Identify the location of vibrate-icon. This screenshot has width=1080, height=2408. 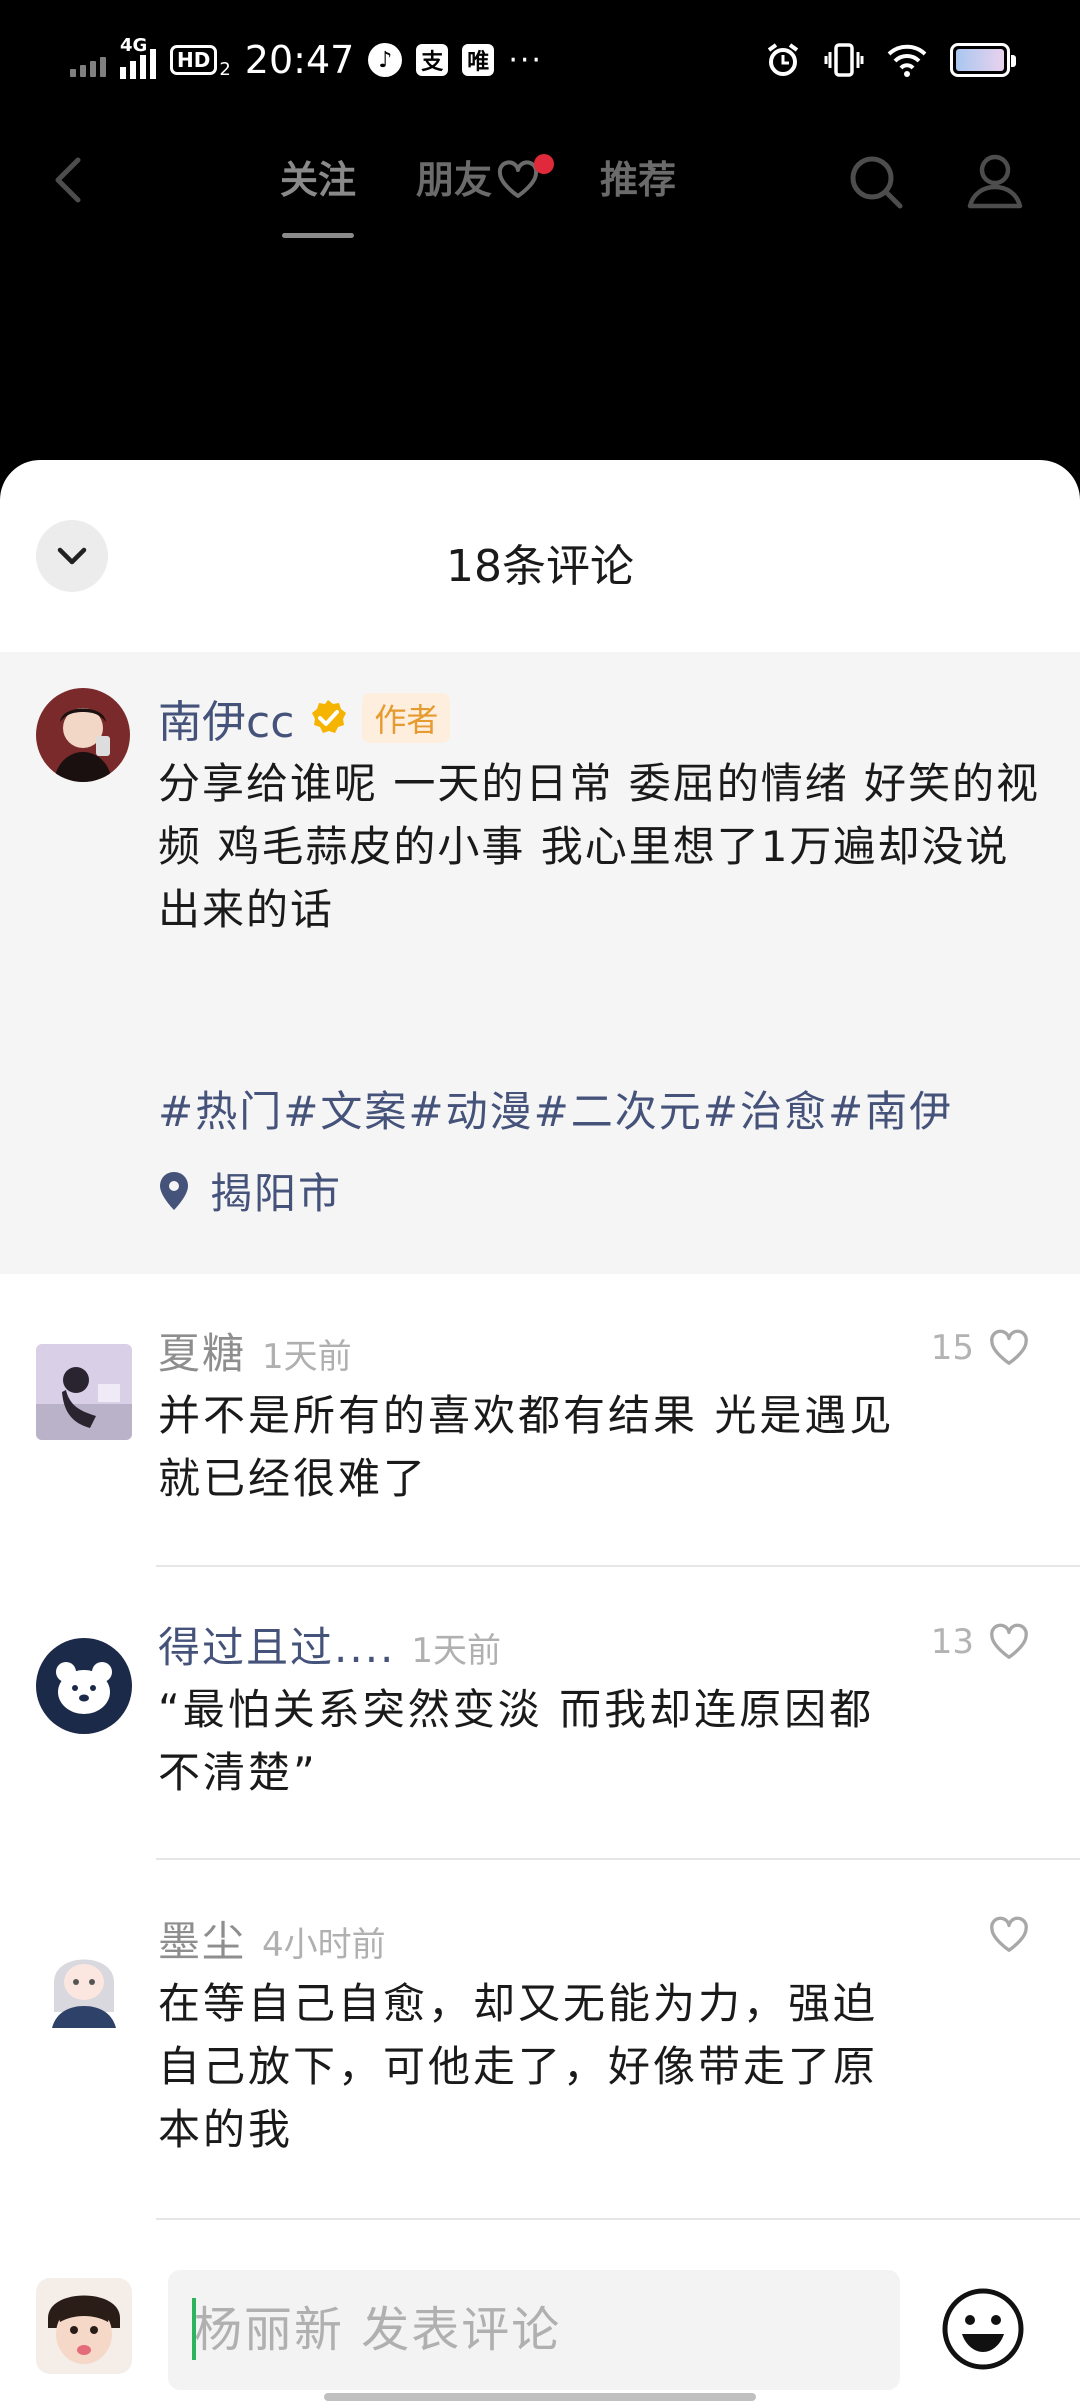
(844, 60).